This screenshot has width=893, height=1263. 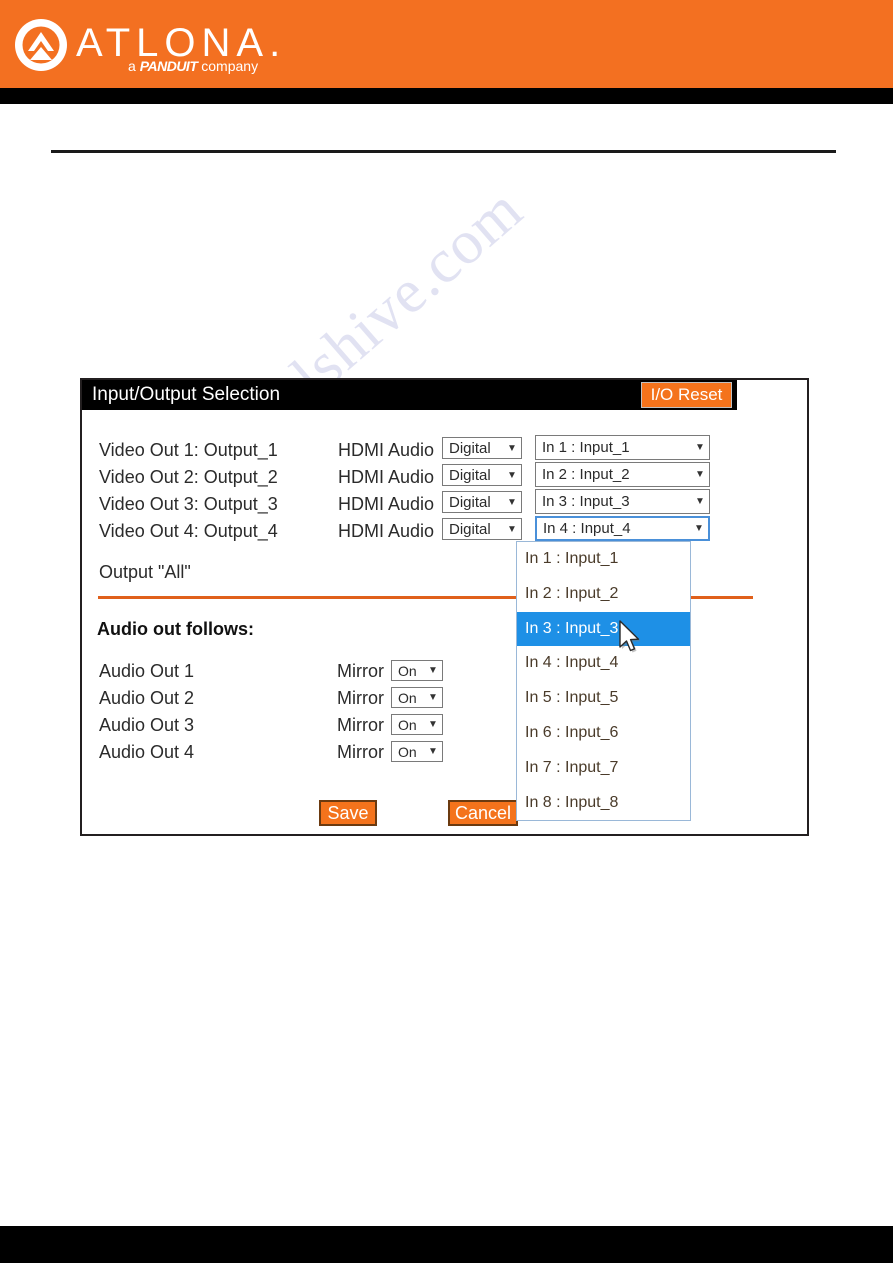 What do you see at coordinates (603, 768) in the screenshot?
I see `dropdown-option: In 7 : Input_7` at bounding box center [603, 768].